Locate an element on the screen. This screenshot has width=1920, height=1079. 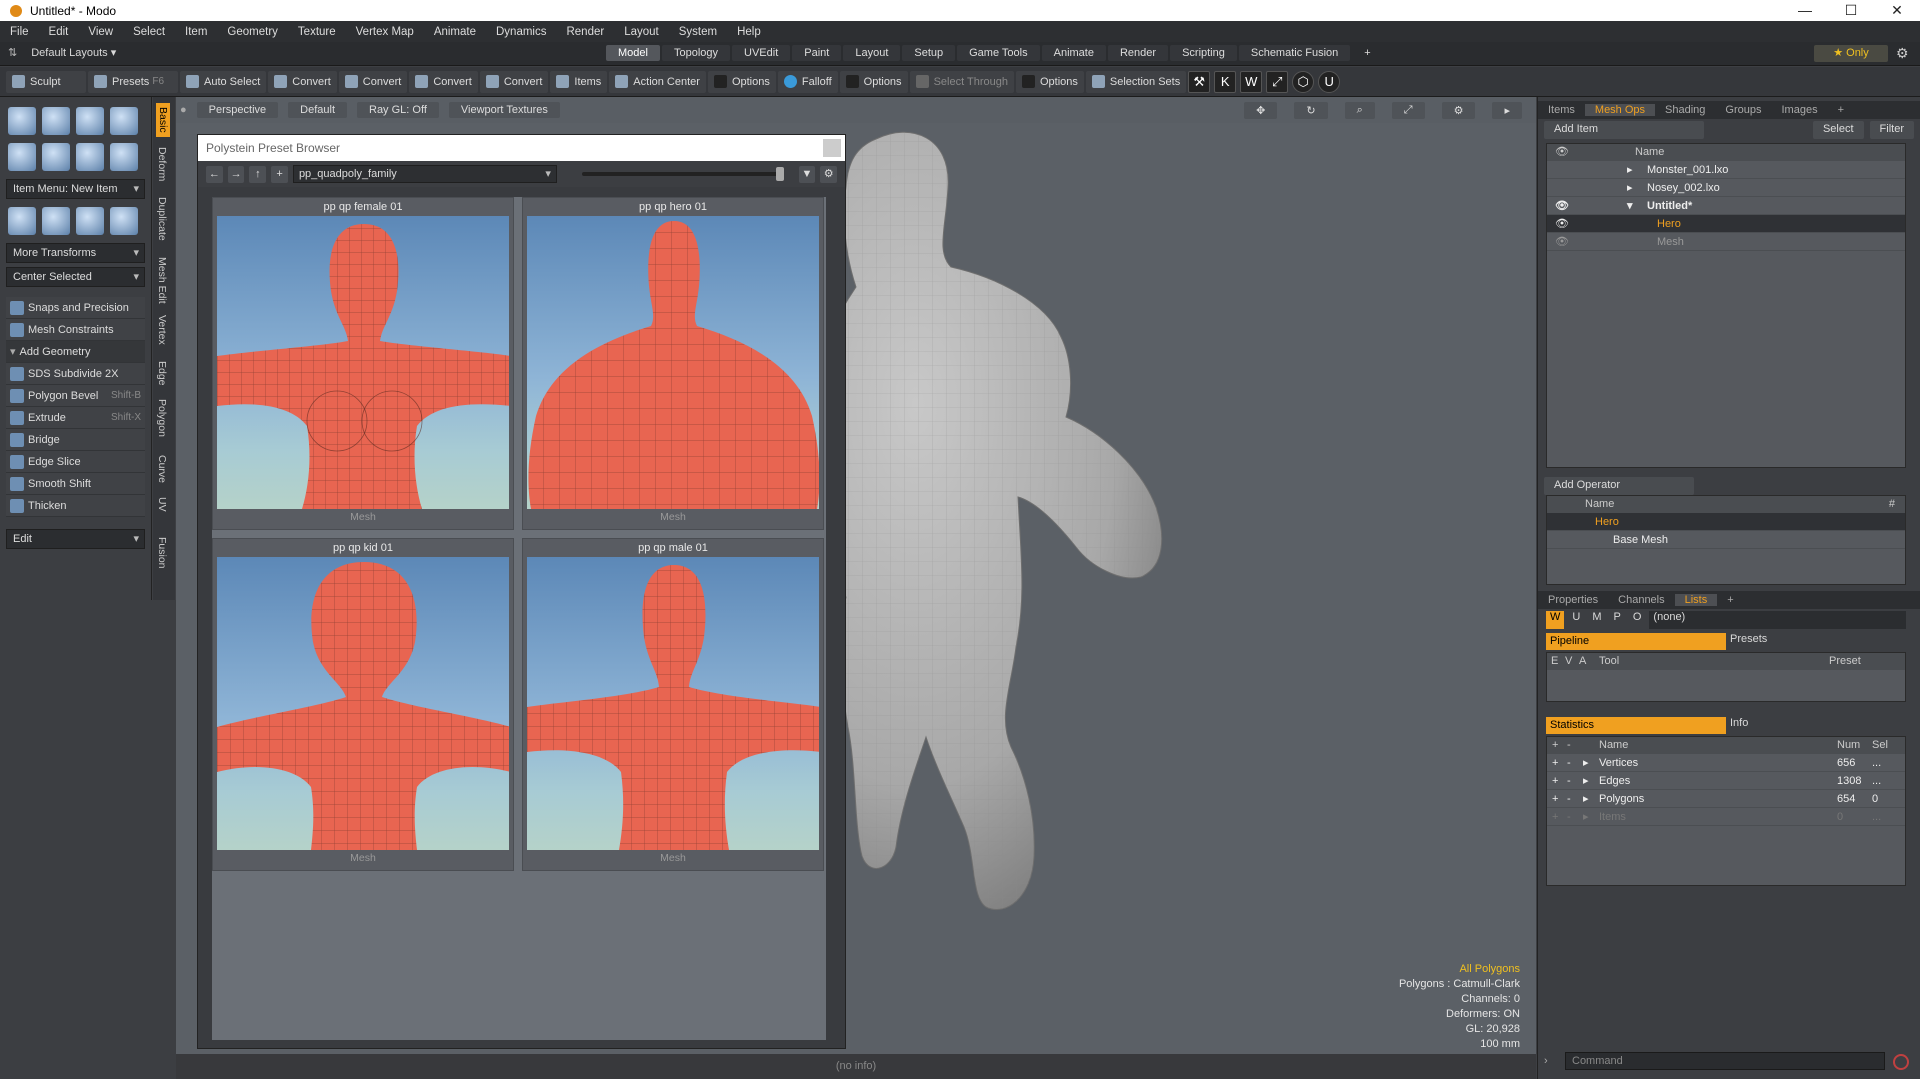
tab-model: Model is located at coordinates (633, 53).